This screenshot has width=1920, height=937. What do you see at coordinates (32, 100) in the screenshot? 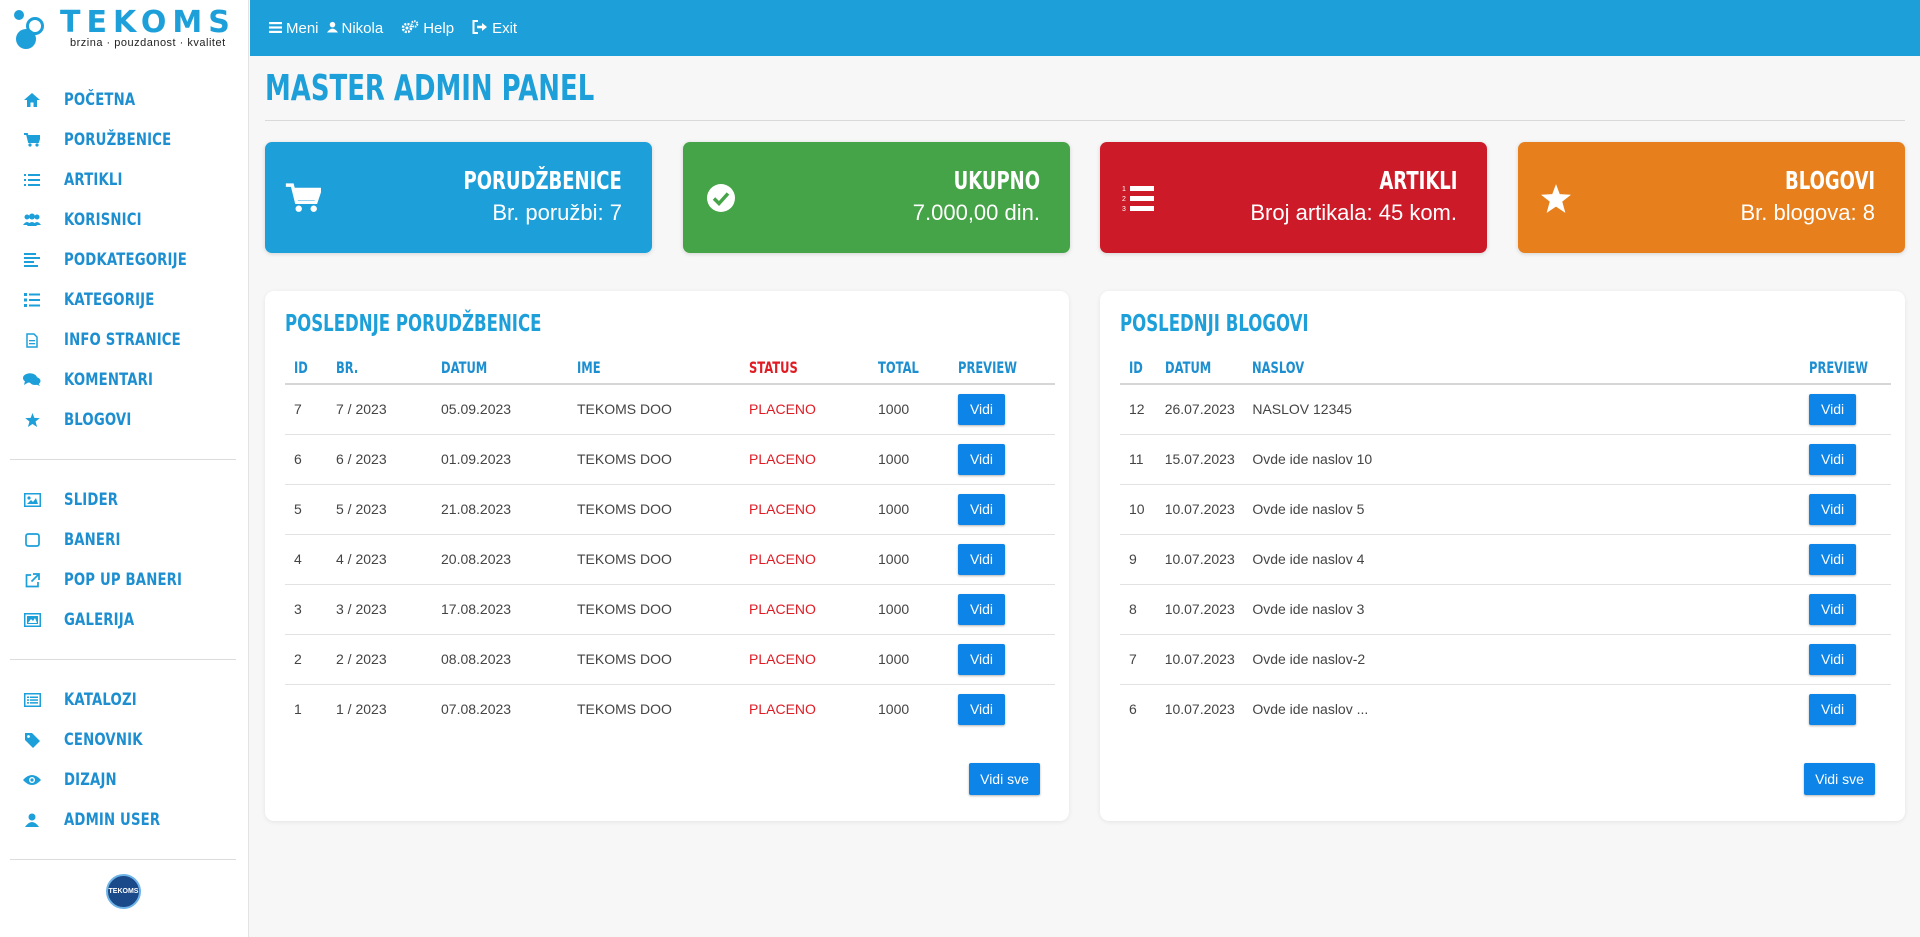
I see `home-icon` at bounding box center [32, 100].